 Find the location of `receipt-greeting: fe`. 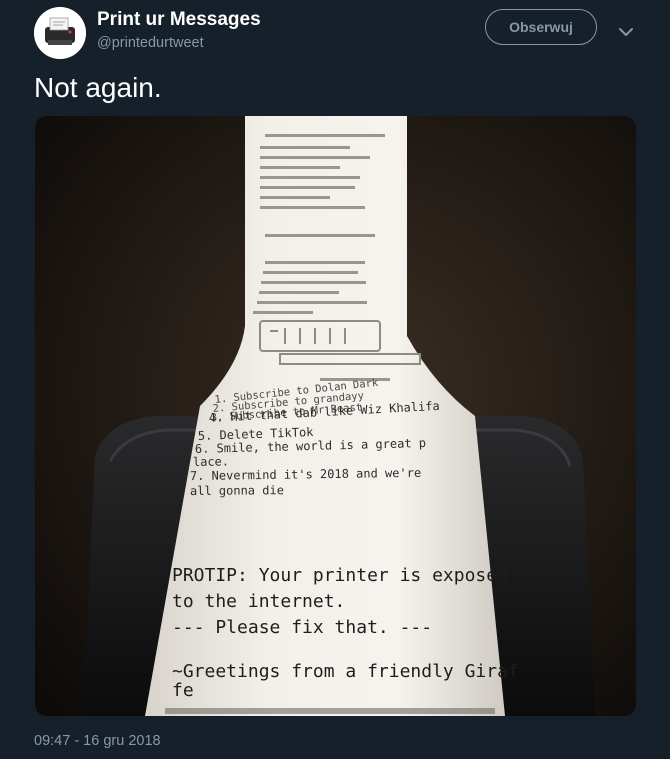

receipt-greeting: fe is located at coordinates (183, 690).